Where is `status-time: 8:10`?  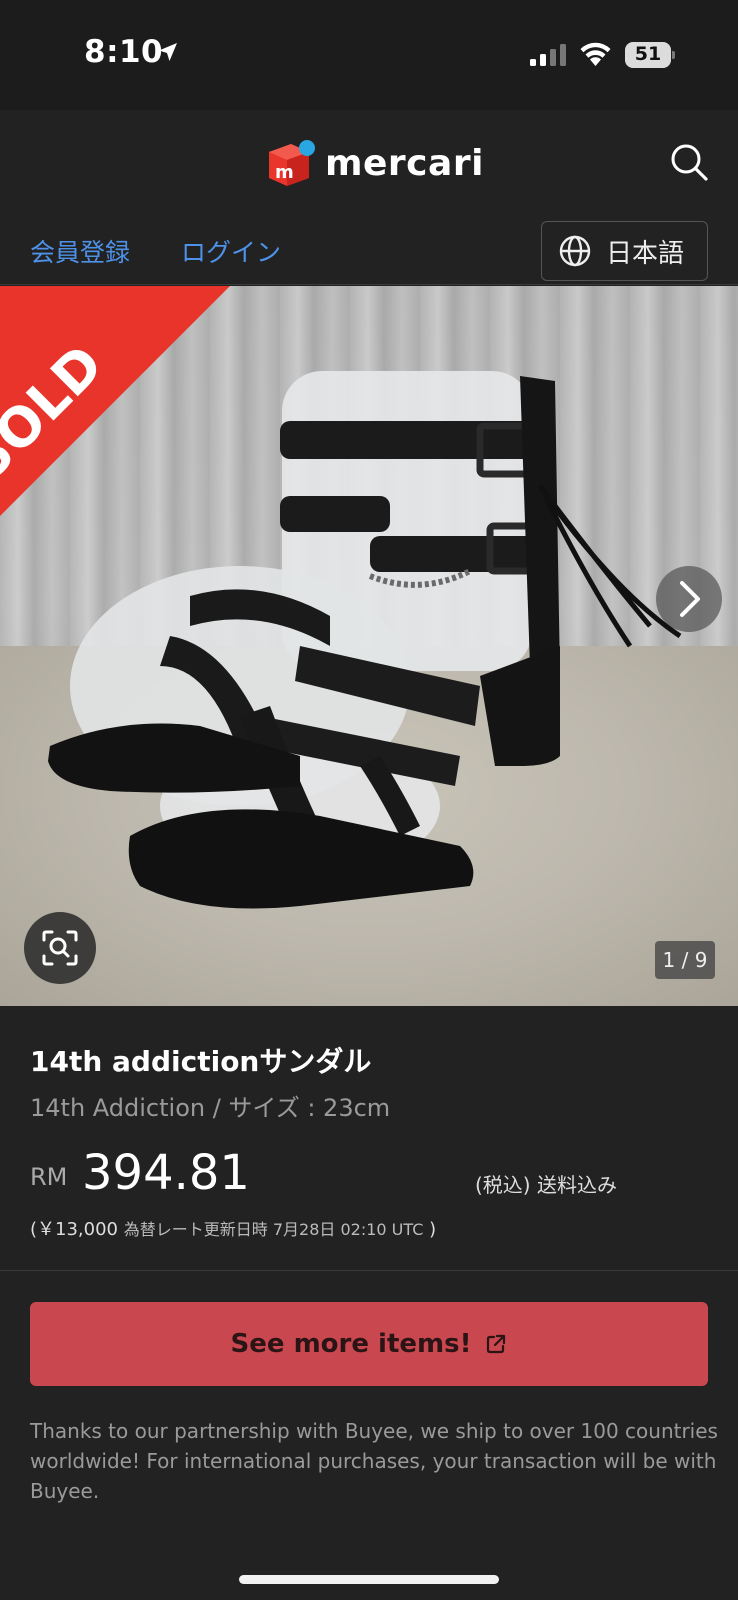 status-time: 8:10 is located at coordinates (124, 52).